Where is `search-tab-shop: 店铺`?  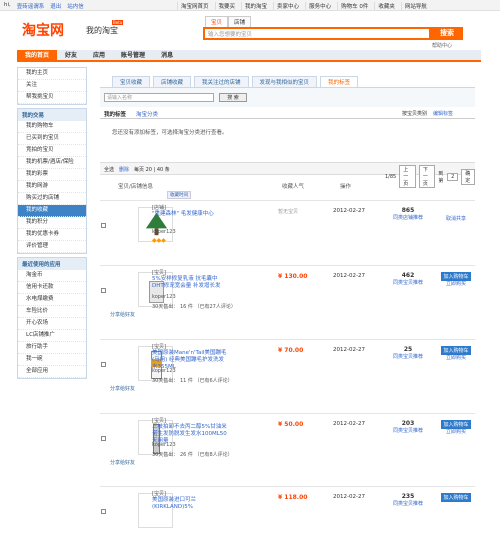 search-tab-shop: 店铺 is located at coordinates (240, 21).